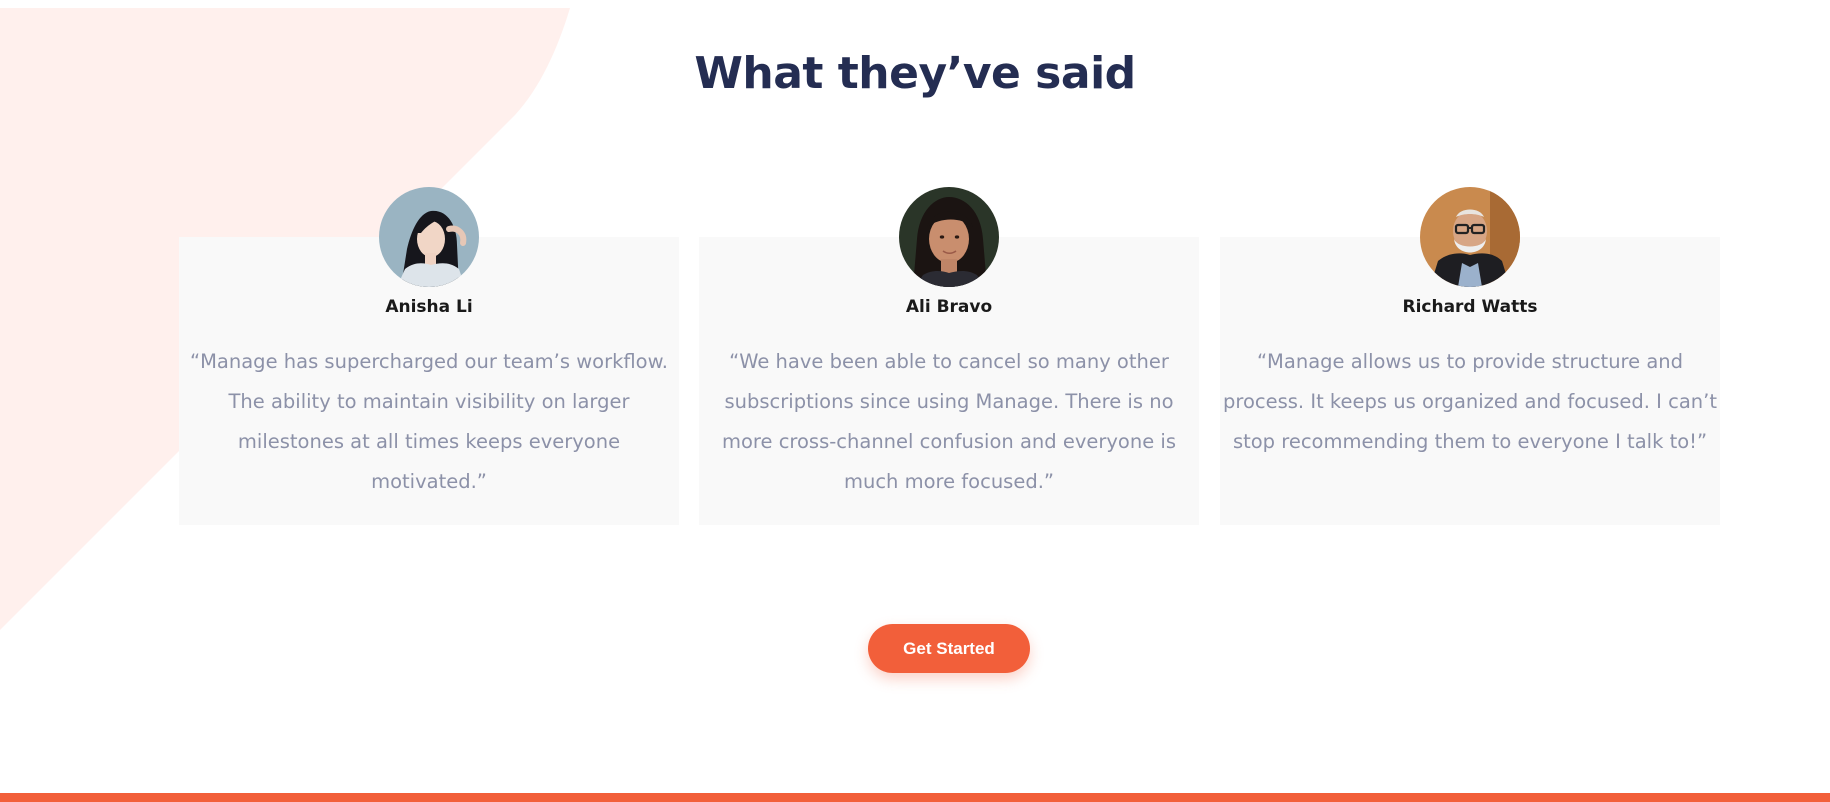  What do you see at coordinates (915, 797) in the screenshot?
I see `footer-top-strip` at bounding box center [915, 797].